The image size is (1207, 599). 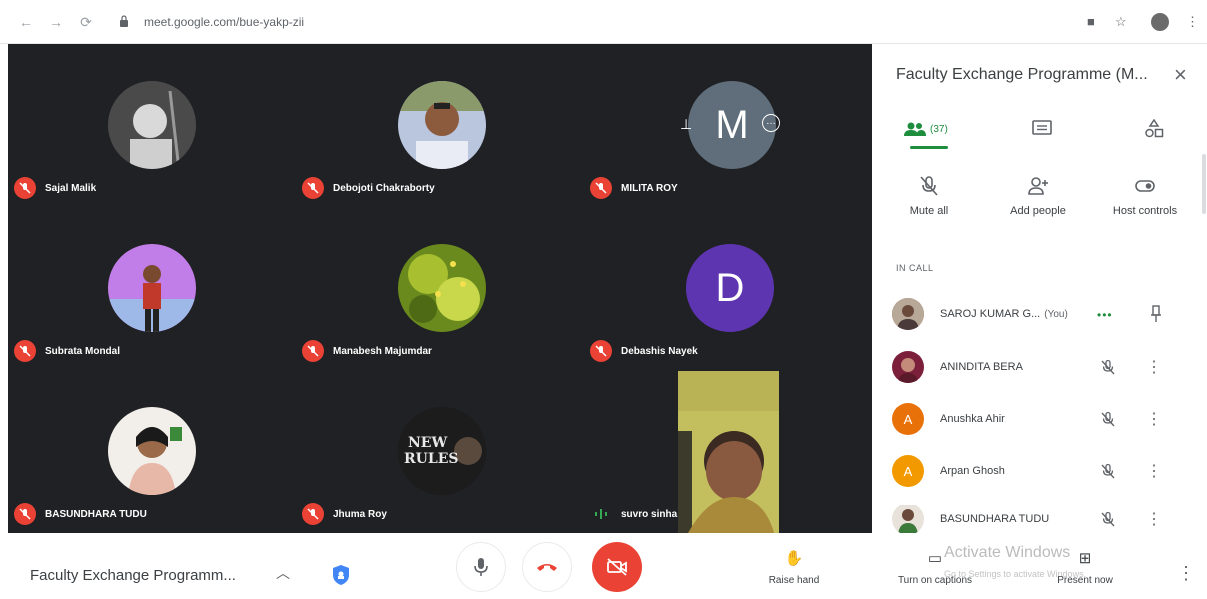 I want to click on self-view-video, so click(x=728, y=452).